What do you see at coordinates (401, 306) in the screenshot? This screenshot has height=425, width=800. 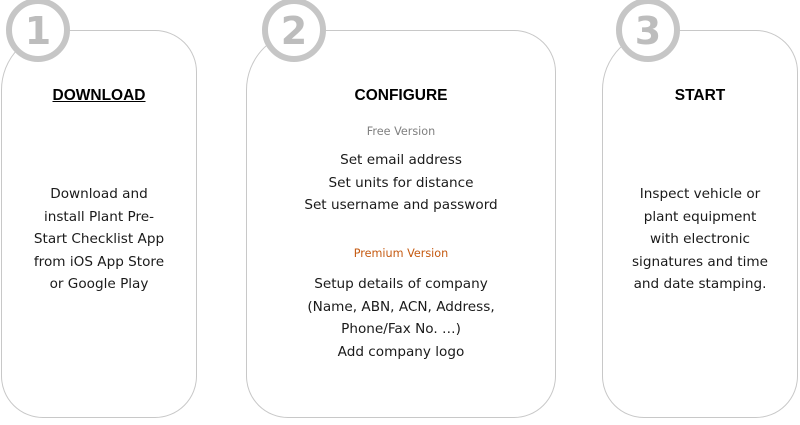 I see `premium-version-item: (Name, ABN, ACN, Address,` at bounding box center [401, 306].